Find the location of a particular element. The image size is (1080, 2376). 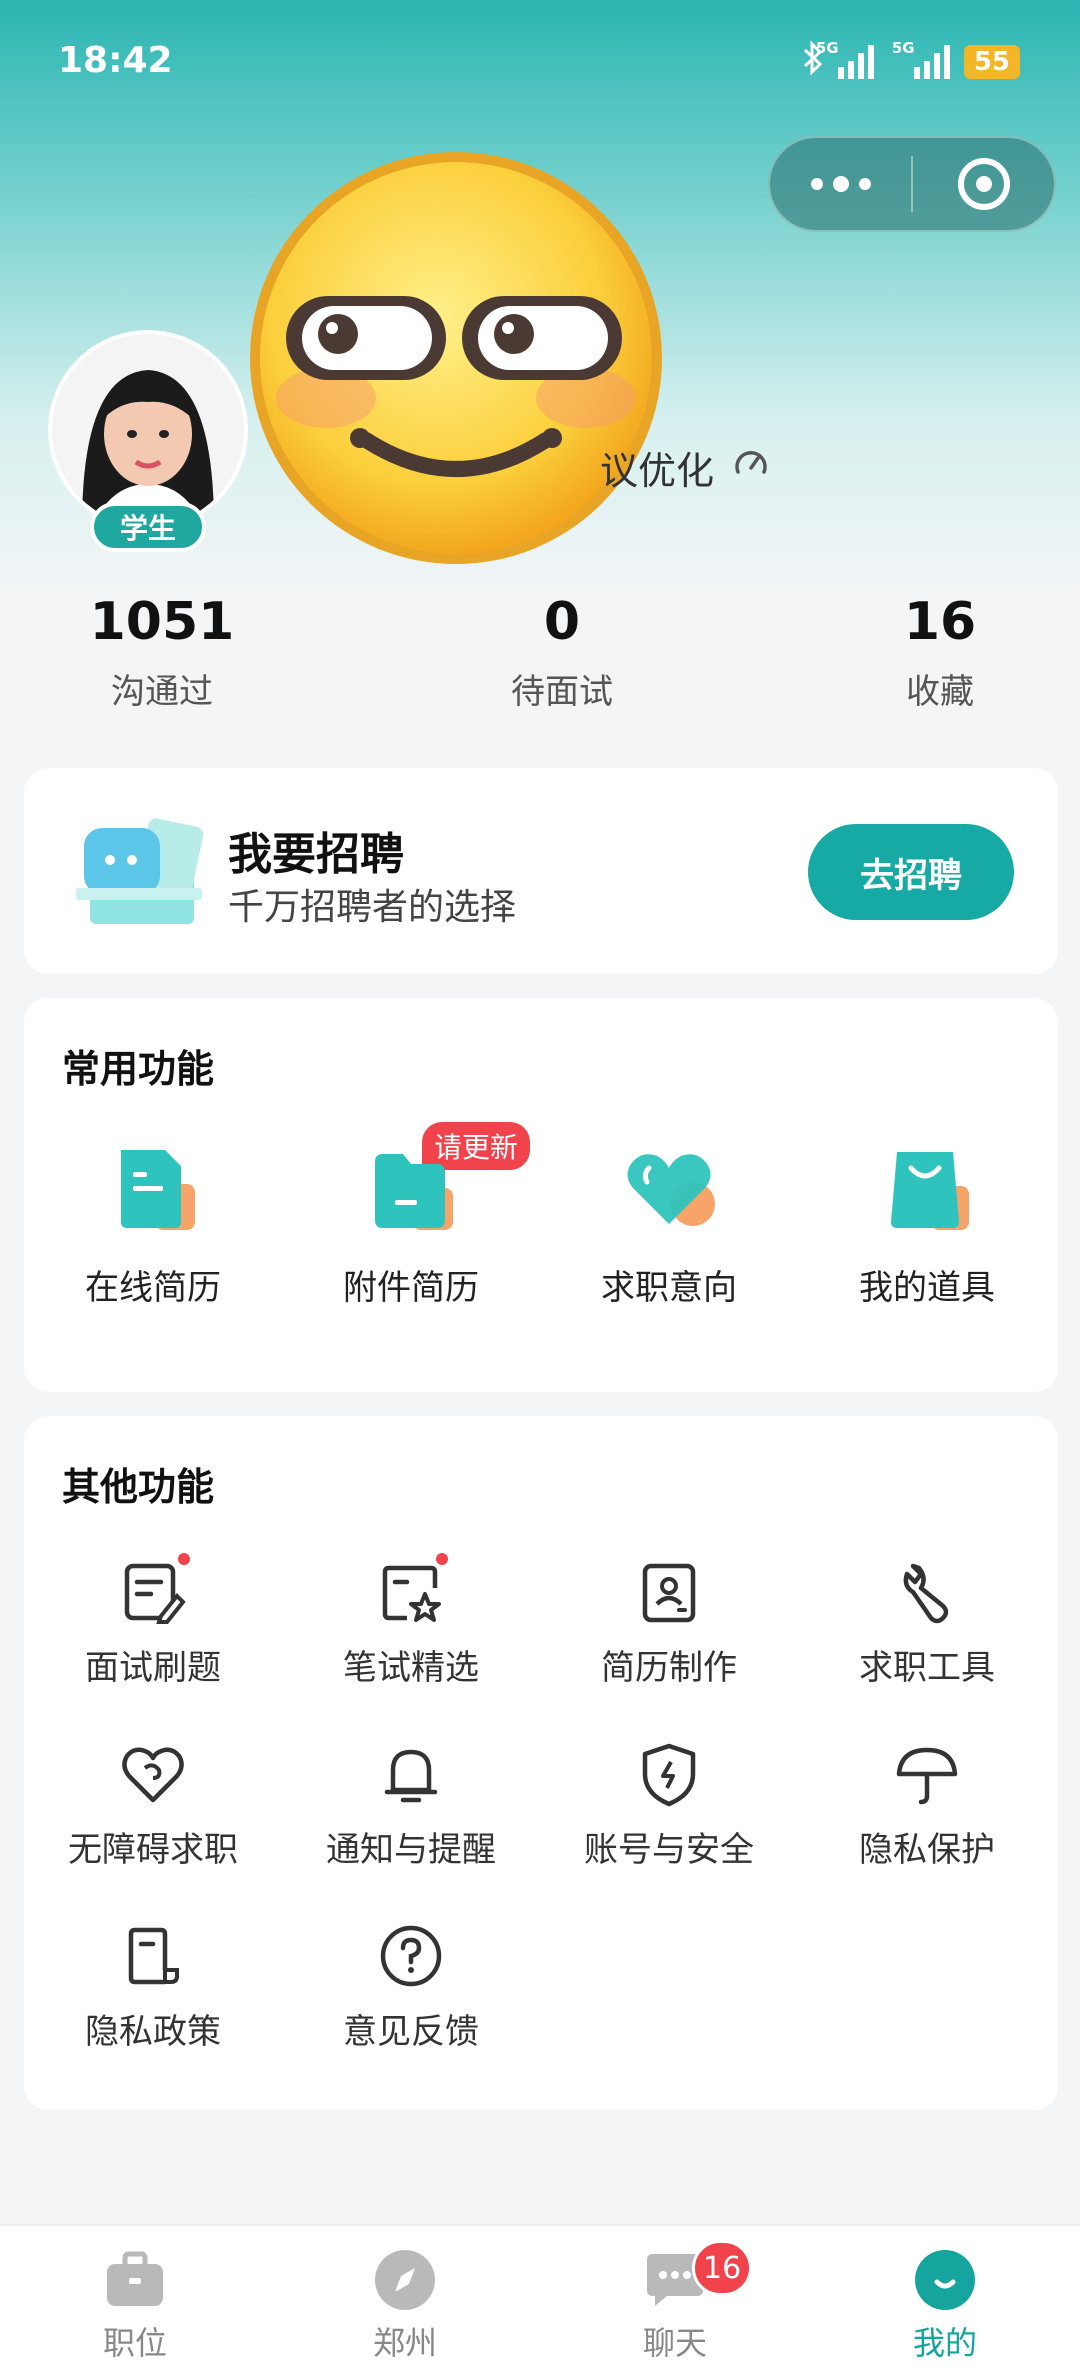

status-icons: 5G 5G 55 is located at coordinates (911, 61).